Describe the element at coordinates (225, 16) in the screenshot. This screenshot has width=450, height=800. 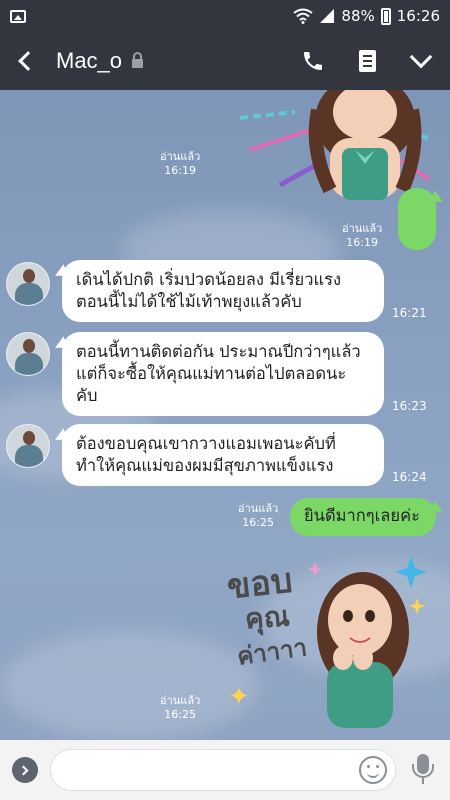
I see `status-bar: 88% 16:26` at that location.